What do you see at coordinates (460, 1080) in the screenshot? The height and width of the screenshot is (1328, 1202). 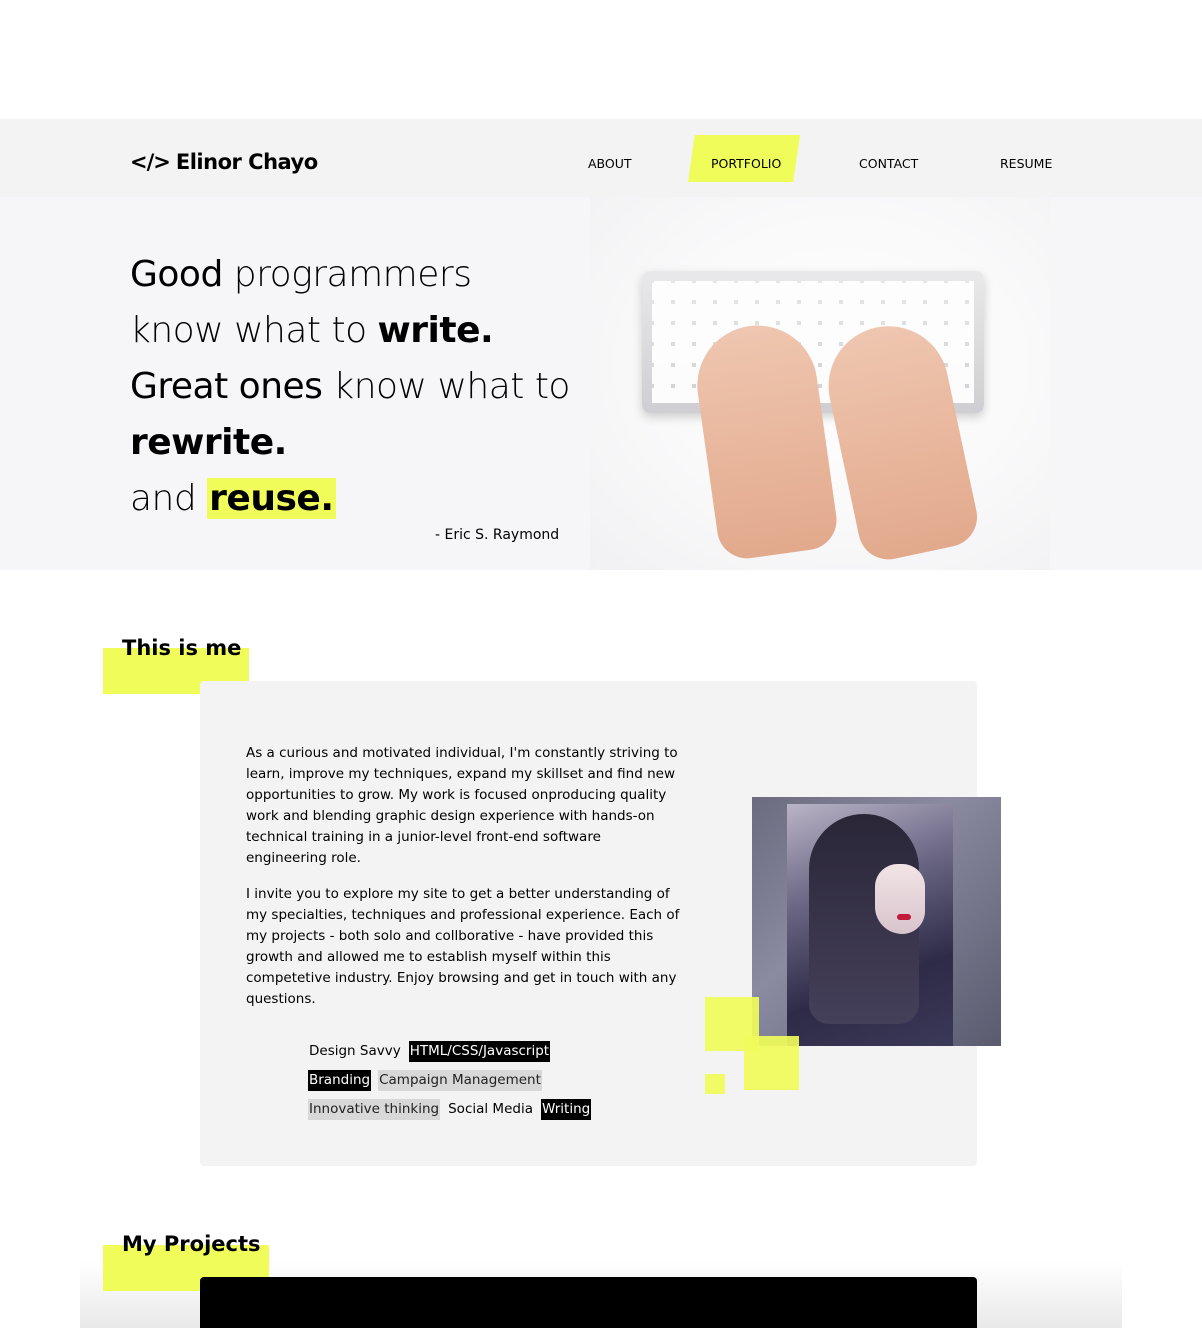 I see `skill-tag: Campaign Management` at bounding box center [460, 1080].